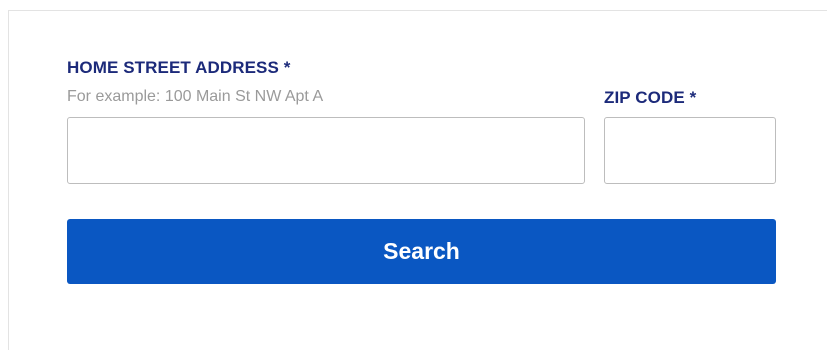 The width and height of the screenshot is (827, 350). Describe the element at coordinates (179, 67) in the screenshot. I see `home-street-address-label: HOME STREET ADDRESS *` at that location.